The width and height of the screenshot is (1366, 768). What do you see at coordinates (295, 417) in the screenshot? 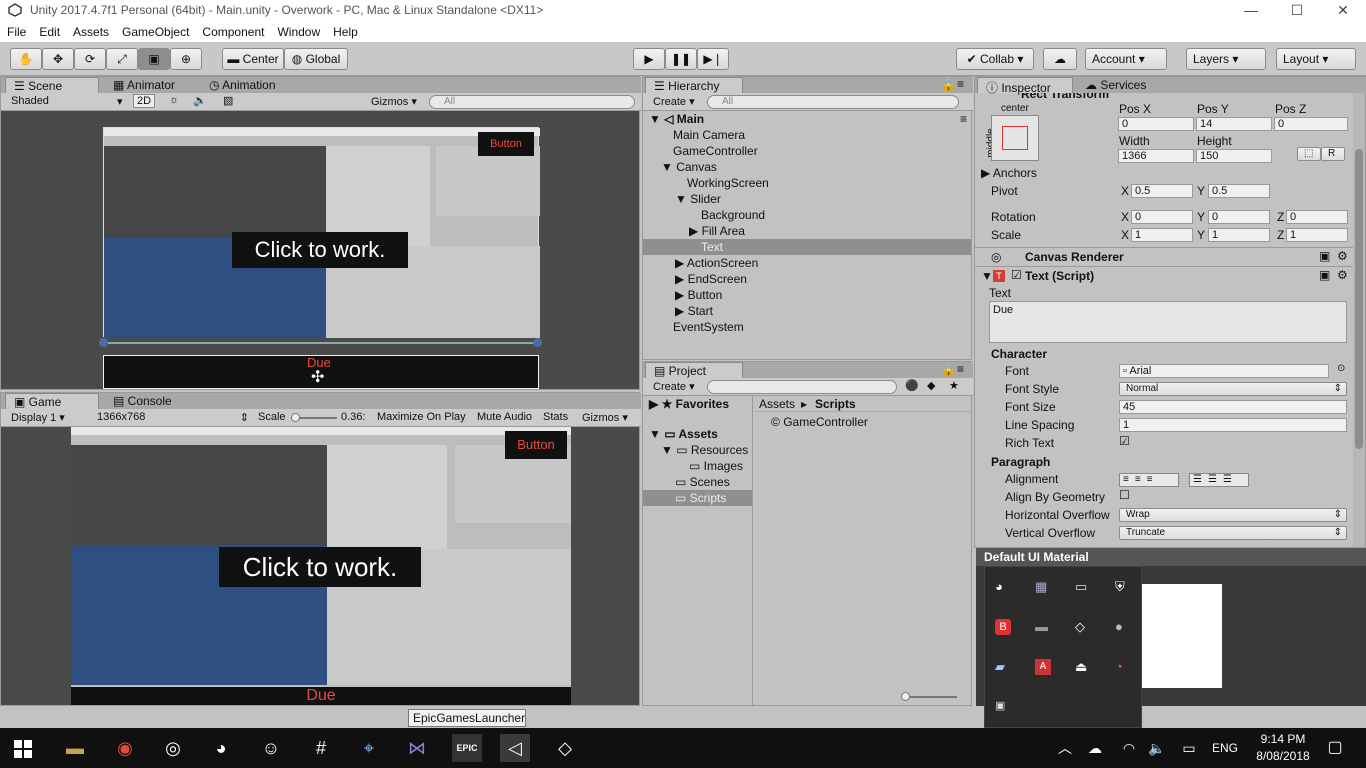
I see `scale-slider-thumb` at bounding box center [295, 417].